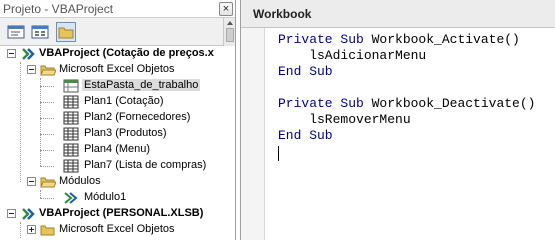 The width and height of the screenshot is (555, 240). Describe the element at coordinates (449, 103) in the screenshot. I see `code-text: Workbook_Deactivate()` at that location.